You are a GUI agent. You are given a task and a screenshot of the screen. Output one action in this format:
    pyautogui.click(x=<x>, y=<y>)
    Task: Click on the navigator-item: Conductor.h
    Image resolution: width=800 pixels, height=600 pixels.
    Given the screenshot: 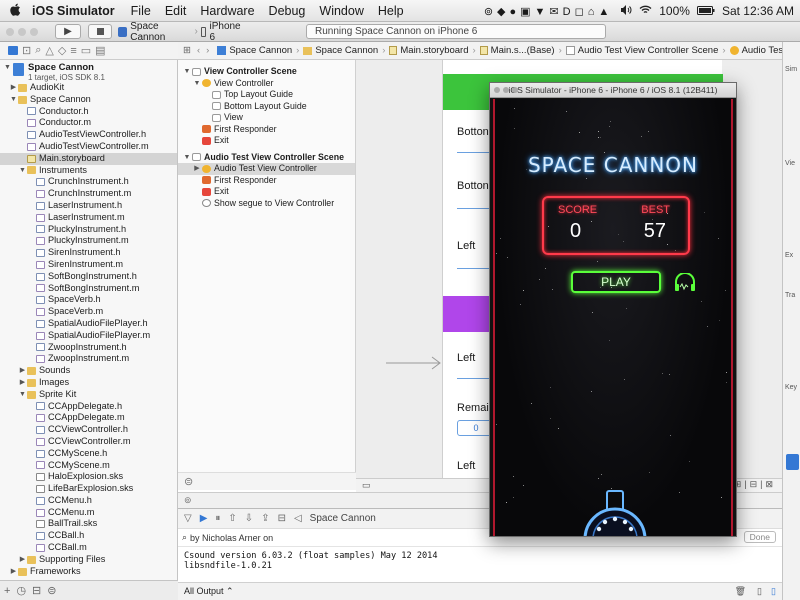 What is the action you would take?
    pyautogui.click(x=88, y=112)
    